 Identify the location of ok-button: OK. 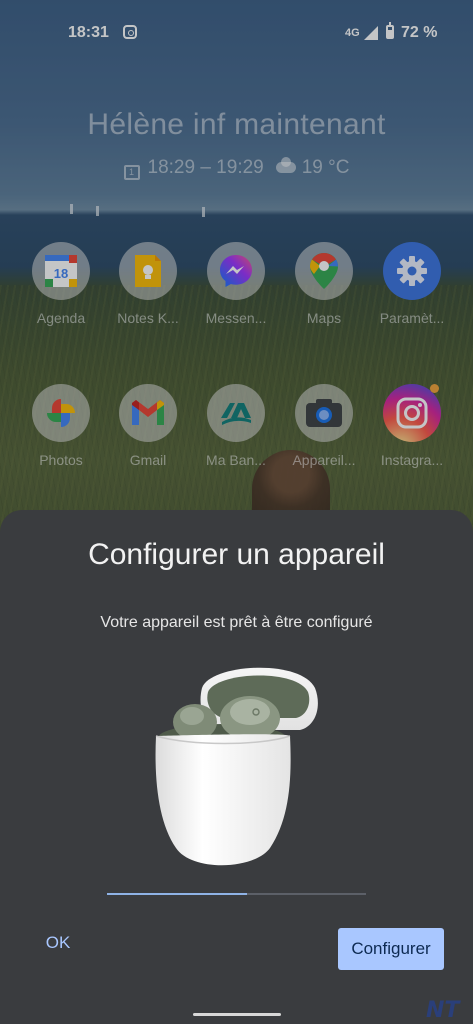
(58, 943).